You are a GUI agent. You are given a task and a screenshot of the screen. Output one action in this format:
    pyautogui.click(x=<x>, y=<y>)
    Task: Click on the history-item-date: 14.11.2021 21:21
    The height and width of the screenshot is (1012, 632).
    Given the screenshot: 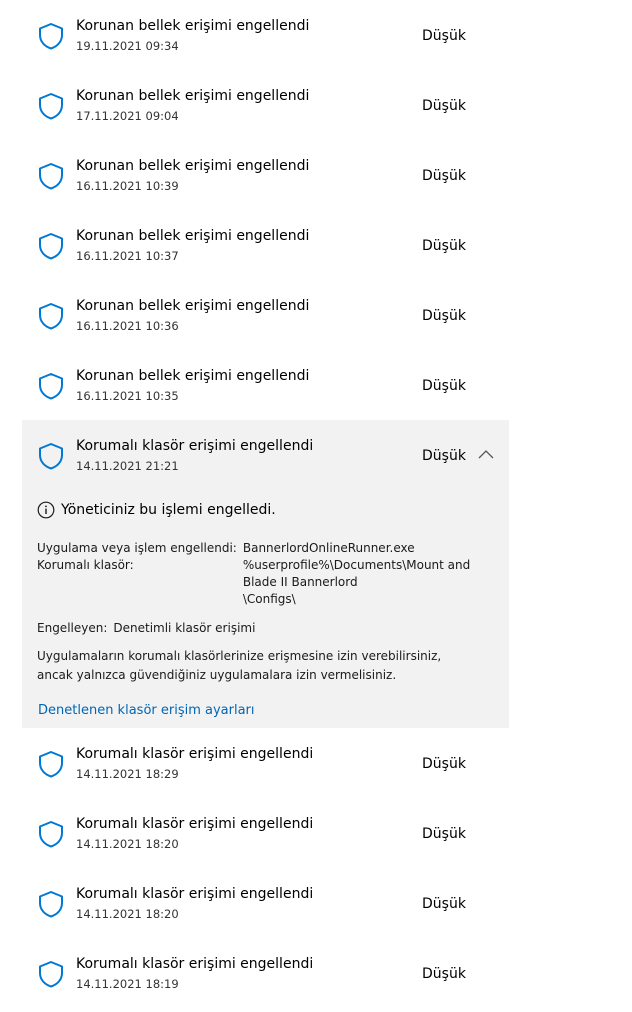 What is the action you would take?
    pyautogui.click(x=127, y=466)
    